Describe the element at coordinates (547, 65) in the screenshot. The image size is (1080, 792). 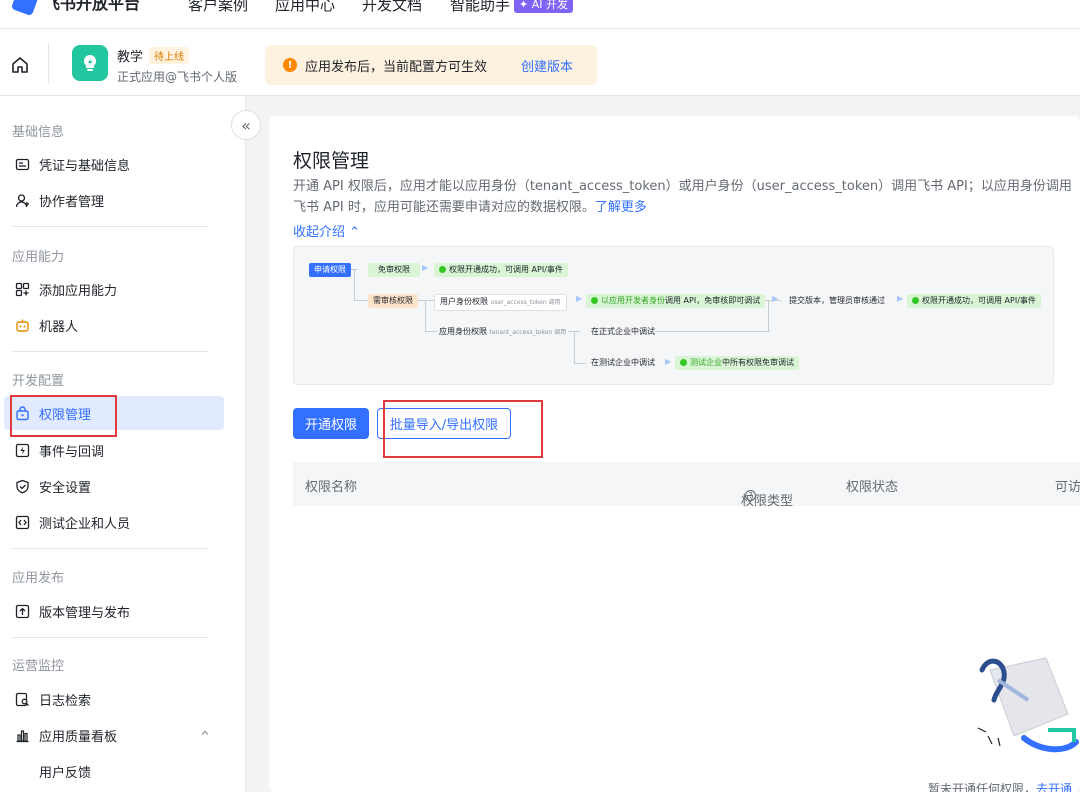
I see `create-version-link: 创建版本` at that location.